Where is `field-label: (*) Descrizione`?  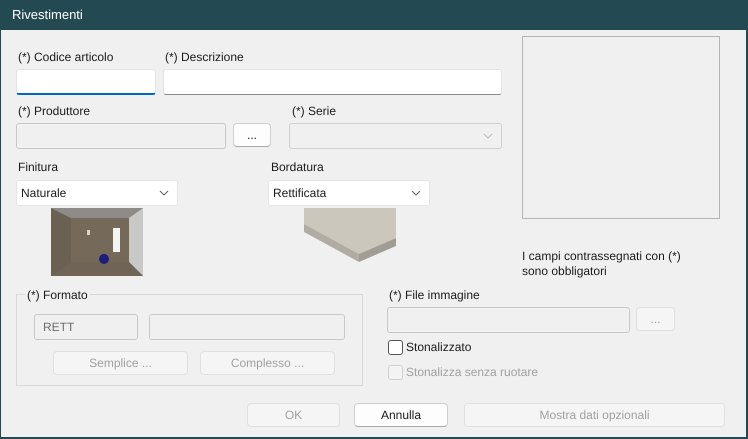 field-label: (*) Descrizione is located at coordinates (205, 57).